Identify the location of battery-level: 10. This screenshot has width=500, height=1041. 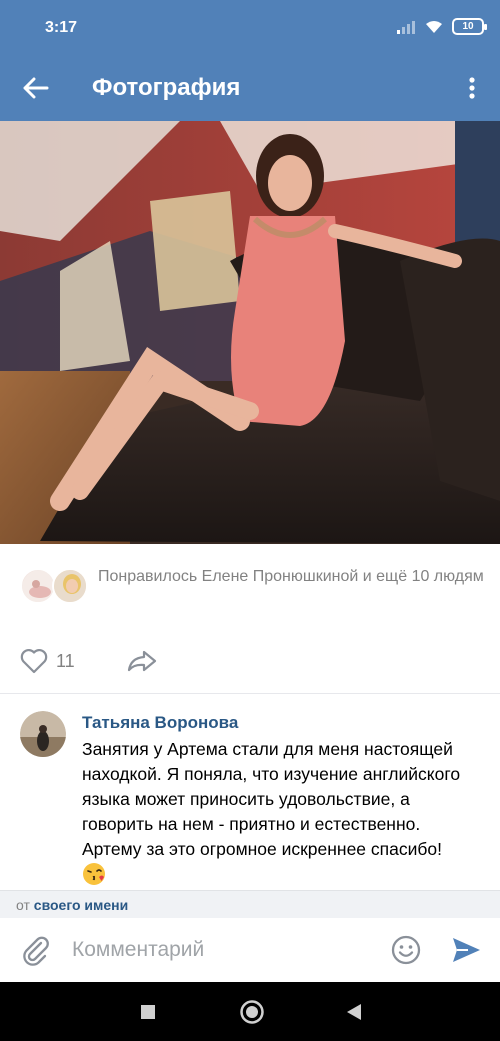
(468, 26).